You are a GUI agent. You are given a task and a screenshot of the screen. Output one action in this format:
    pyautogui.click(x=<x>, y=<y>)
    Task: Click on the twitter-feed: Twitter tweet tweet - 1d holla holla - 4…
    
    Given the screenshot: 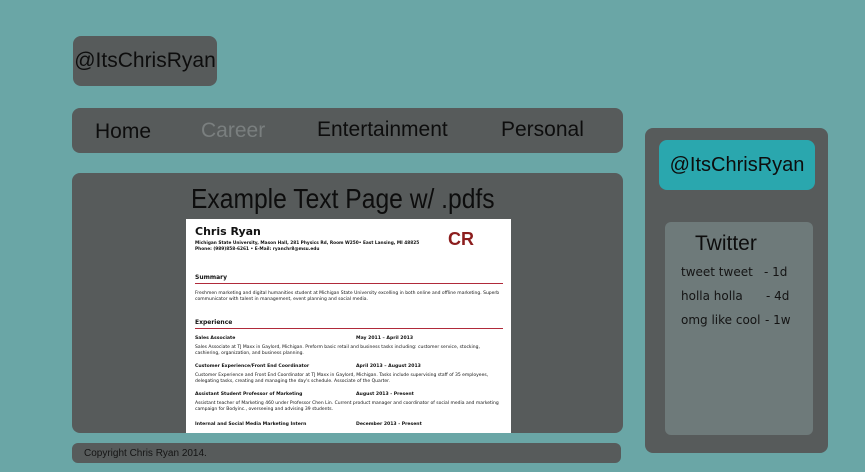 What is the action you would take?
    pyautogui.click(x=739, y=328)
    